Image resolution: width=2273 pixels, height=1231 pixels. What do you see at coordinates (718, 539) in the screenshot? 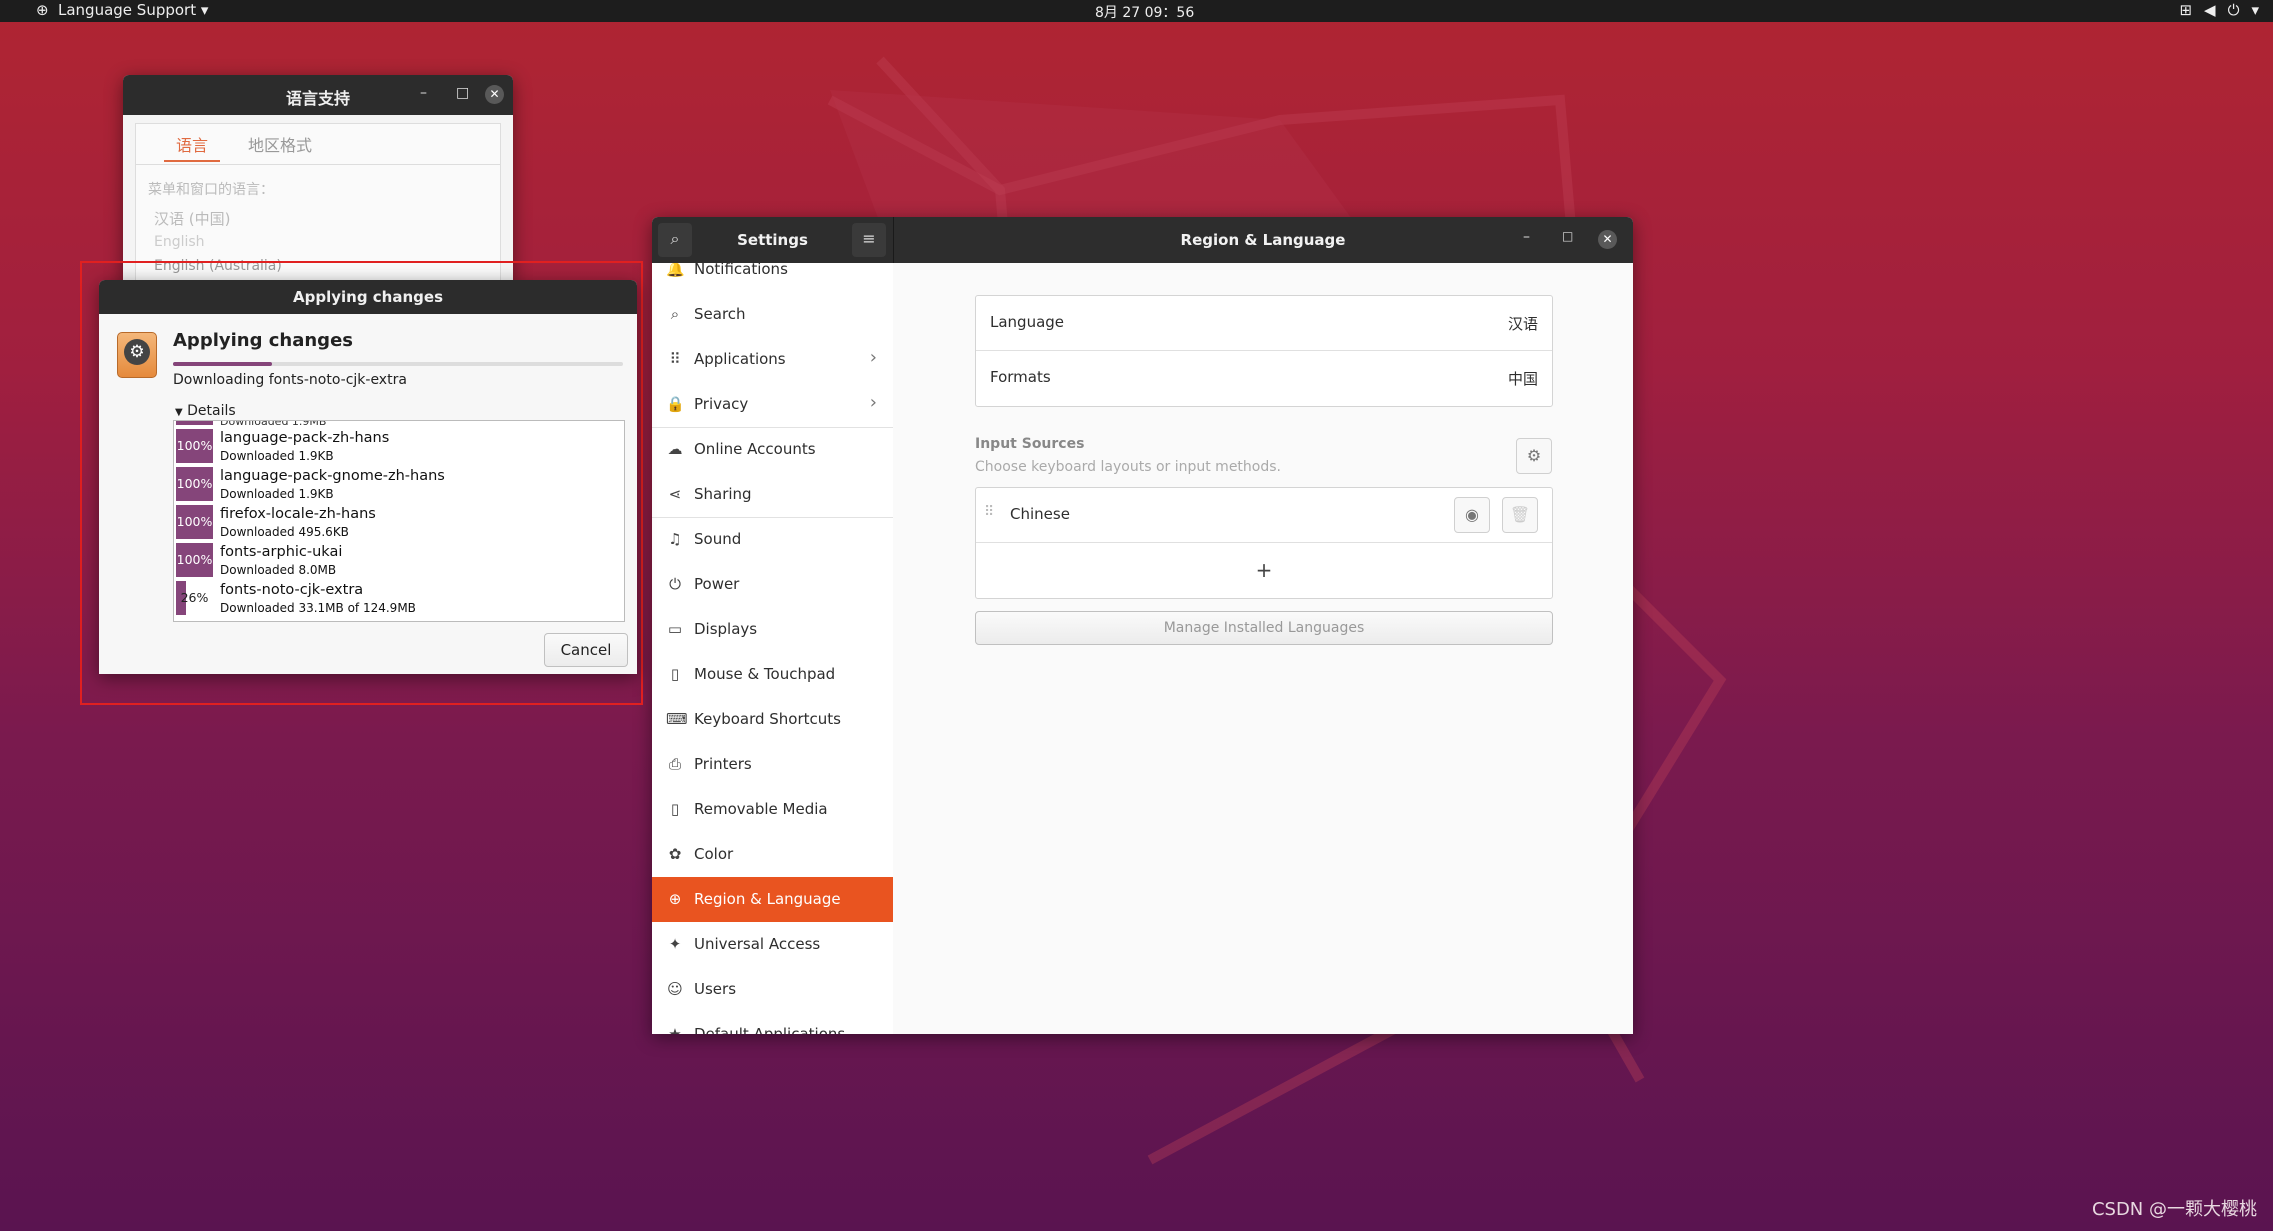
I see `sidebar-item-label: Sound` at bounding box center [718, 539].